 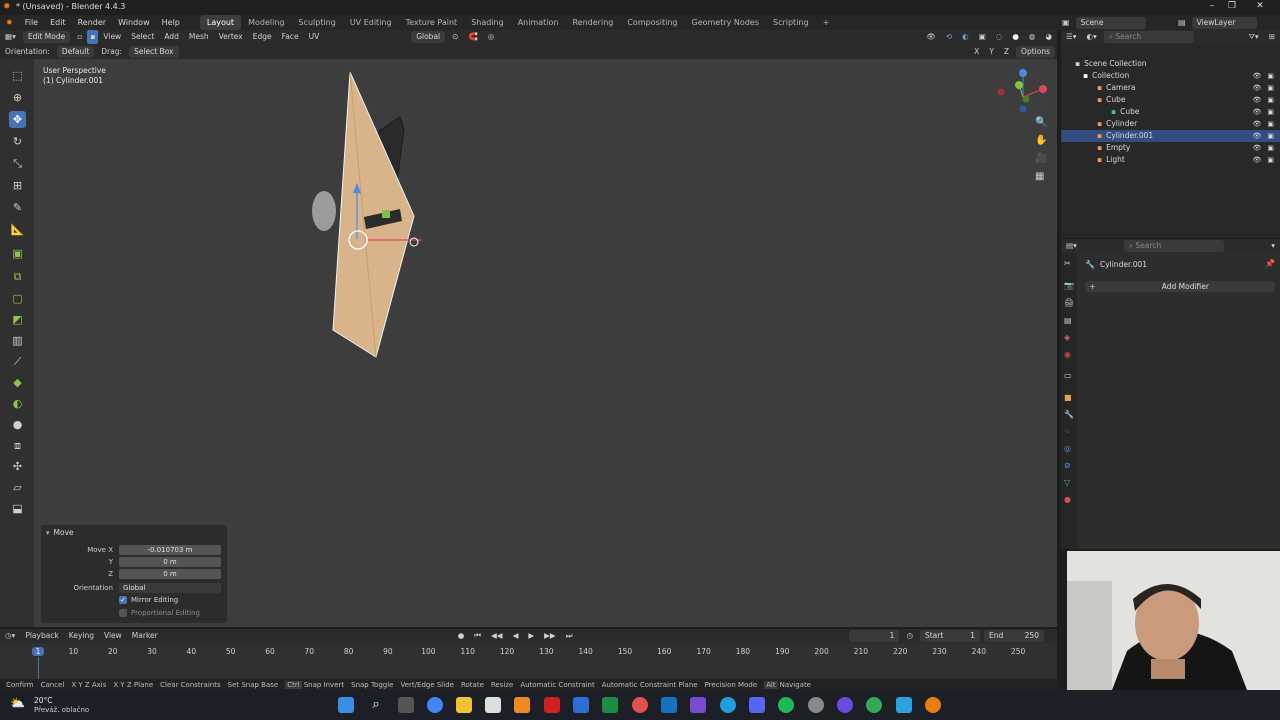 I want to click on tab-compositing: Compositing, so click(x=652, y=22).